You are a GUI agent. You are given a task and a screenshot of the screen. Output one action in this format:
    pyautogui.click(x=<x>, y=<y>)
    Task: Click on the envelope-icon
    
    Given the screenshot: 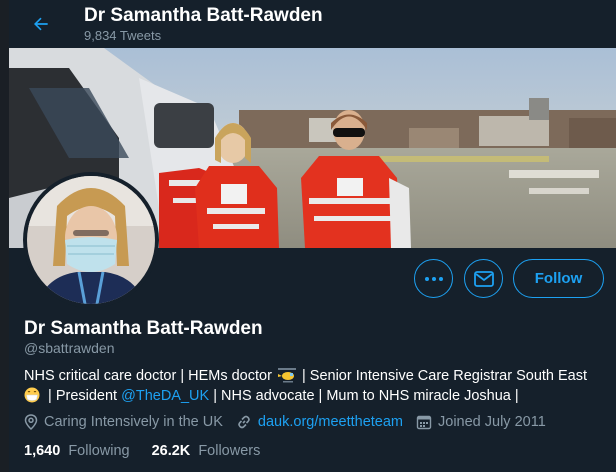 What is the action you would take?
    pyautogui.click(x=483, y=278)
    